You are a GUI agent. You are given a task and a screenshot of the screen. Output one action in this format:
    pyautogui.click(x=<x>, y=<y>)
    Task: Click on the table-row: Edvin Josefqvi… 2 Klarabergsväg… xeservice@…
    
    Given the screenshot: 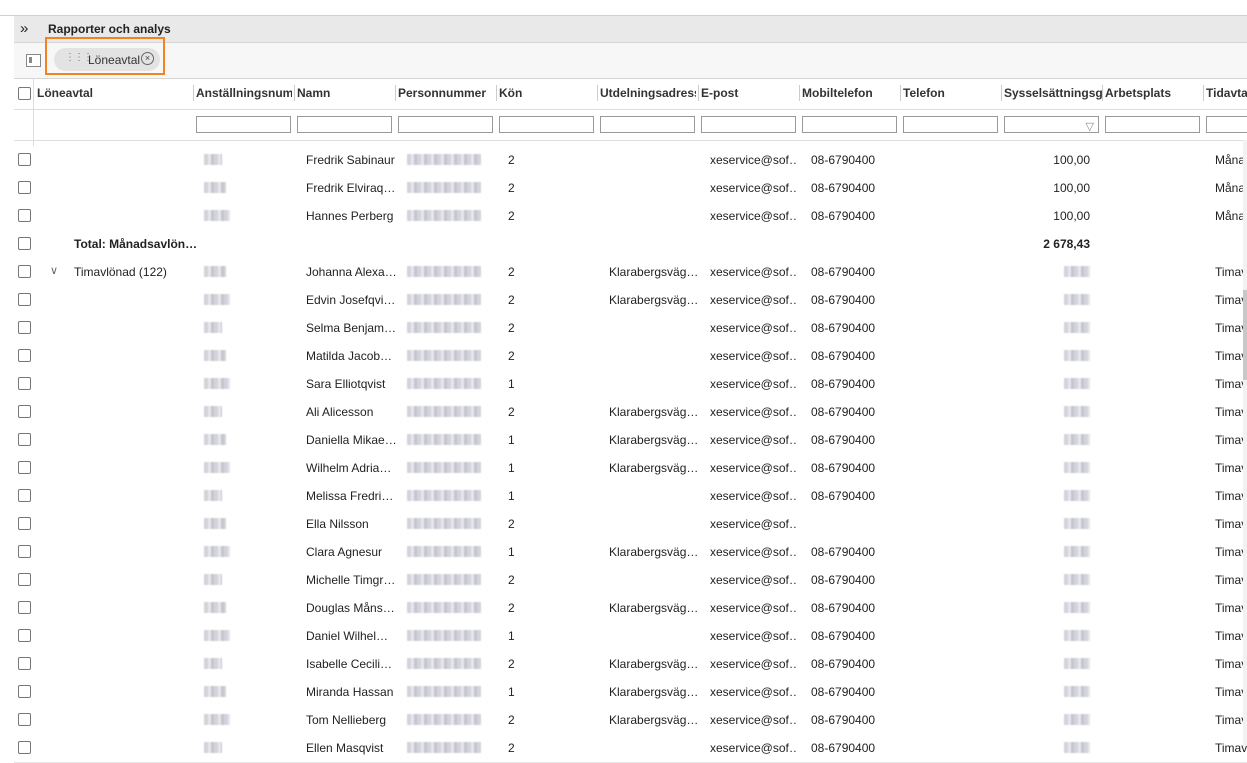 What is the action you would take?
    pyautogui.click(x=630, y=300)
    